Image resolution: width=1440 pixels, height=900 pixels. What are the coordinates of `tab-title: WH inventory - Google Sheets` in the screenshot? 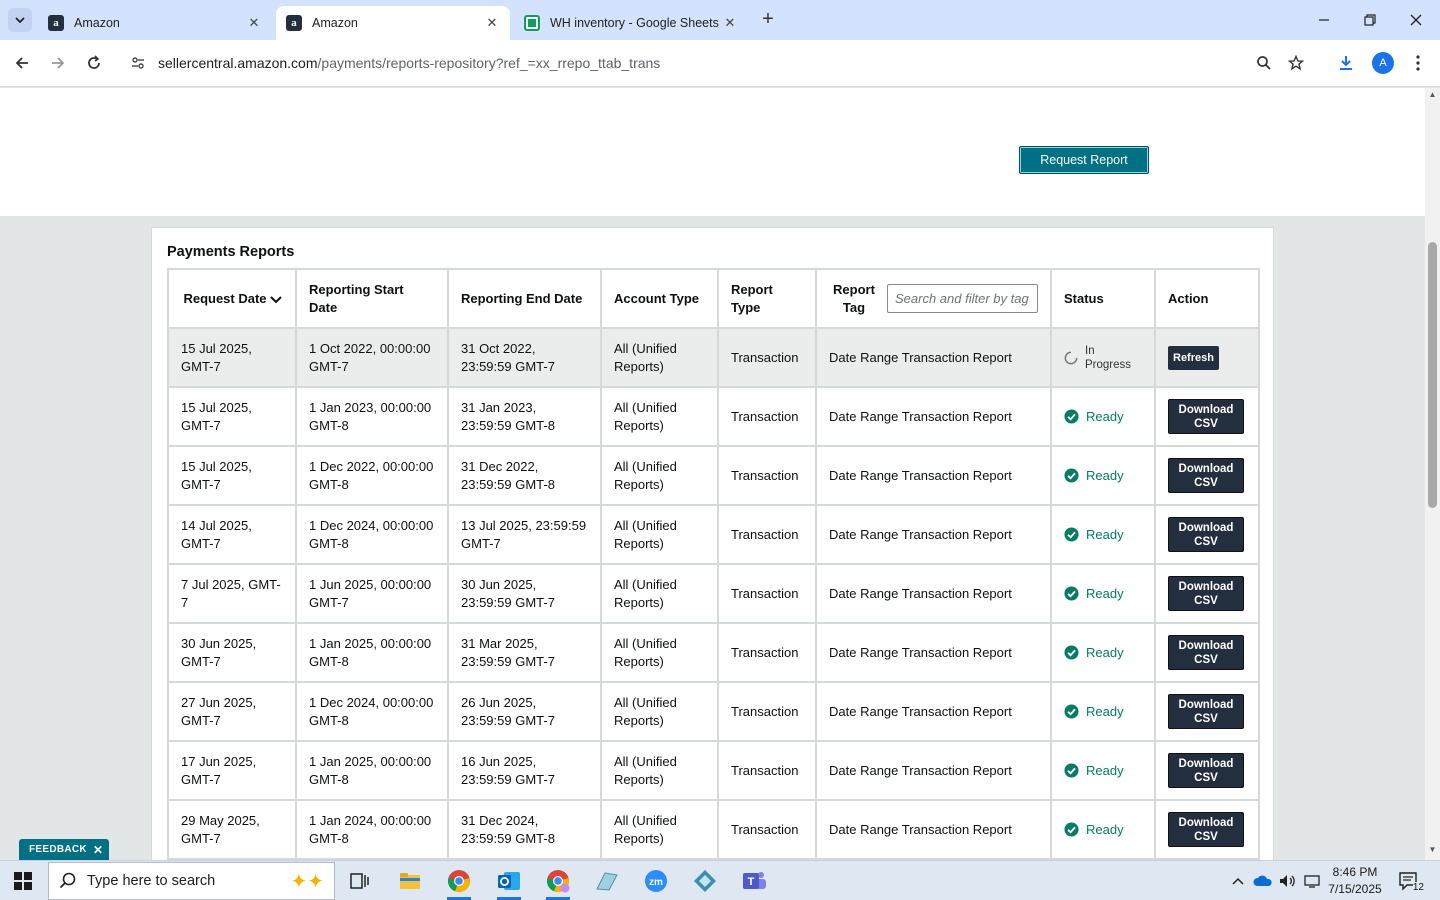 It's located at (634, 23).